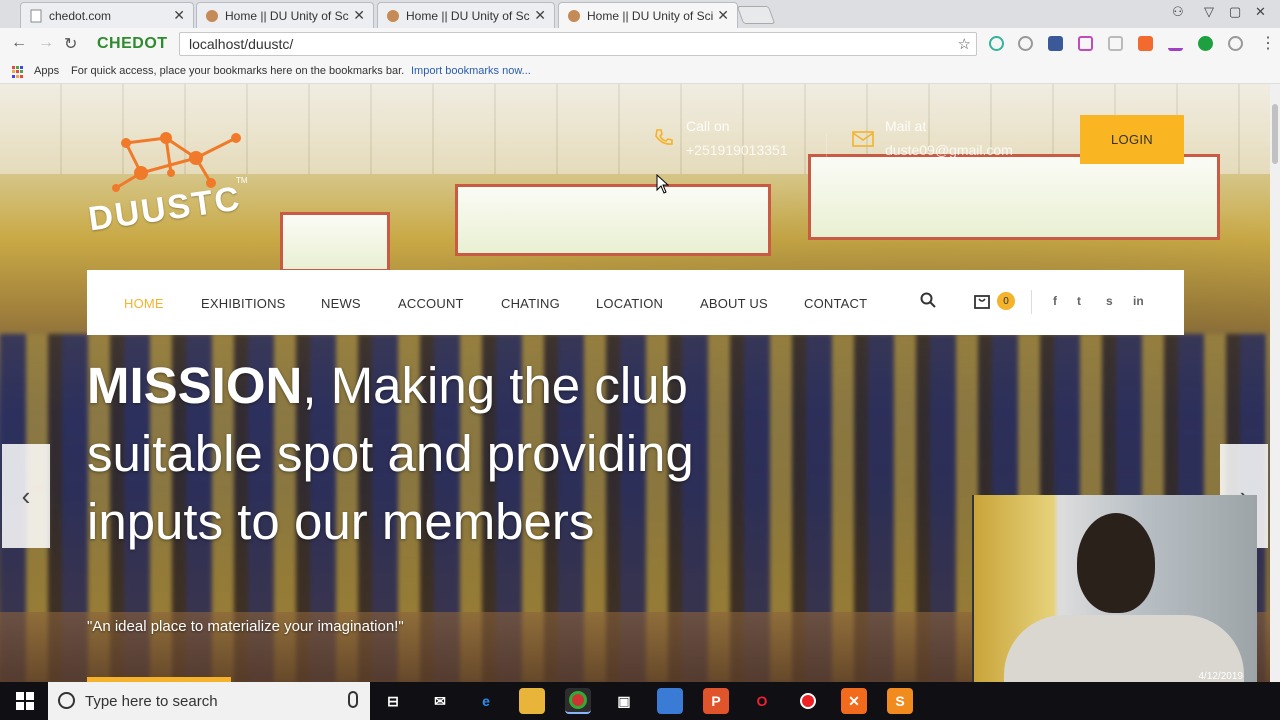 Image resolution: width=1280 pixels, height=720 pixels. I want to click on speed-icon, so click(1235, 43).